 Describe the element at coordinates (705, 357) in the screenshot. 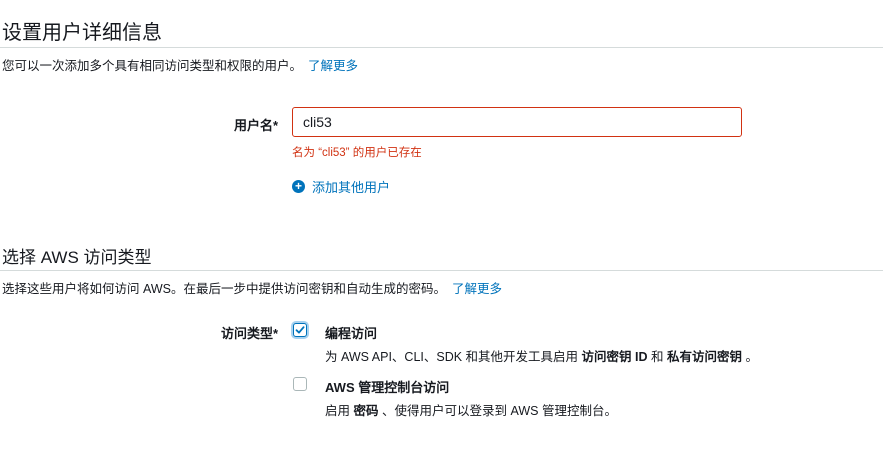

I see `desc-bold-text: 私有访问密钥` at that location.